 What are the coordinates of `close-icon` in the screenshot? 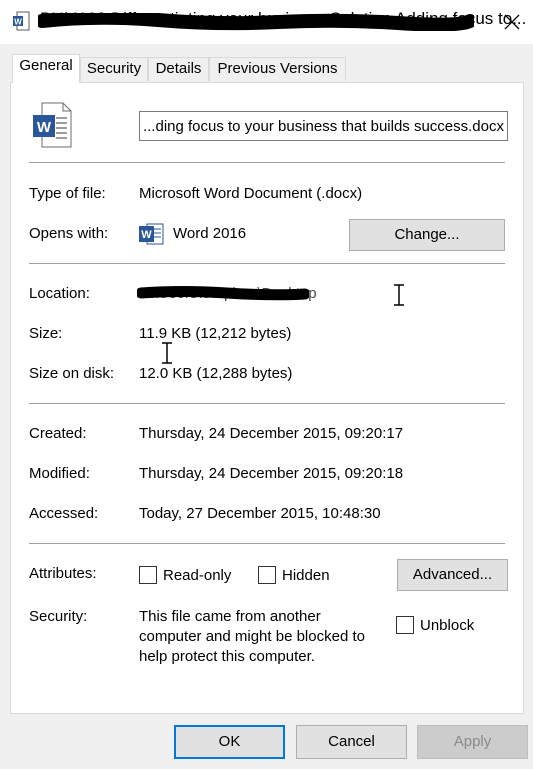 It's located at (512, 22).